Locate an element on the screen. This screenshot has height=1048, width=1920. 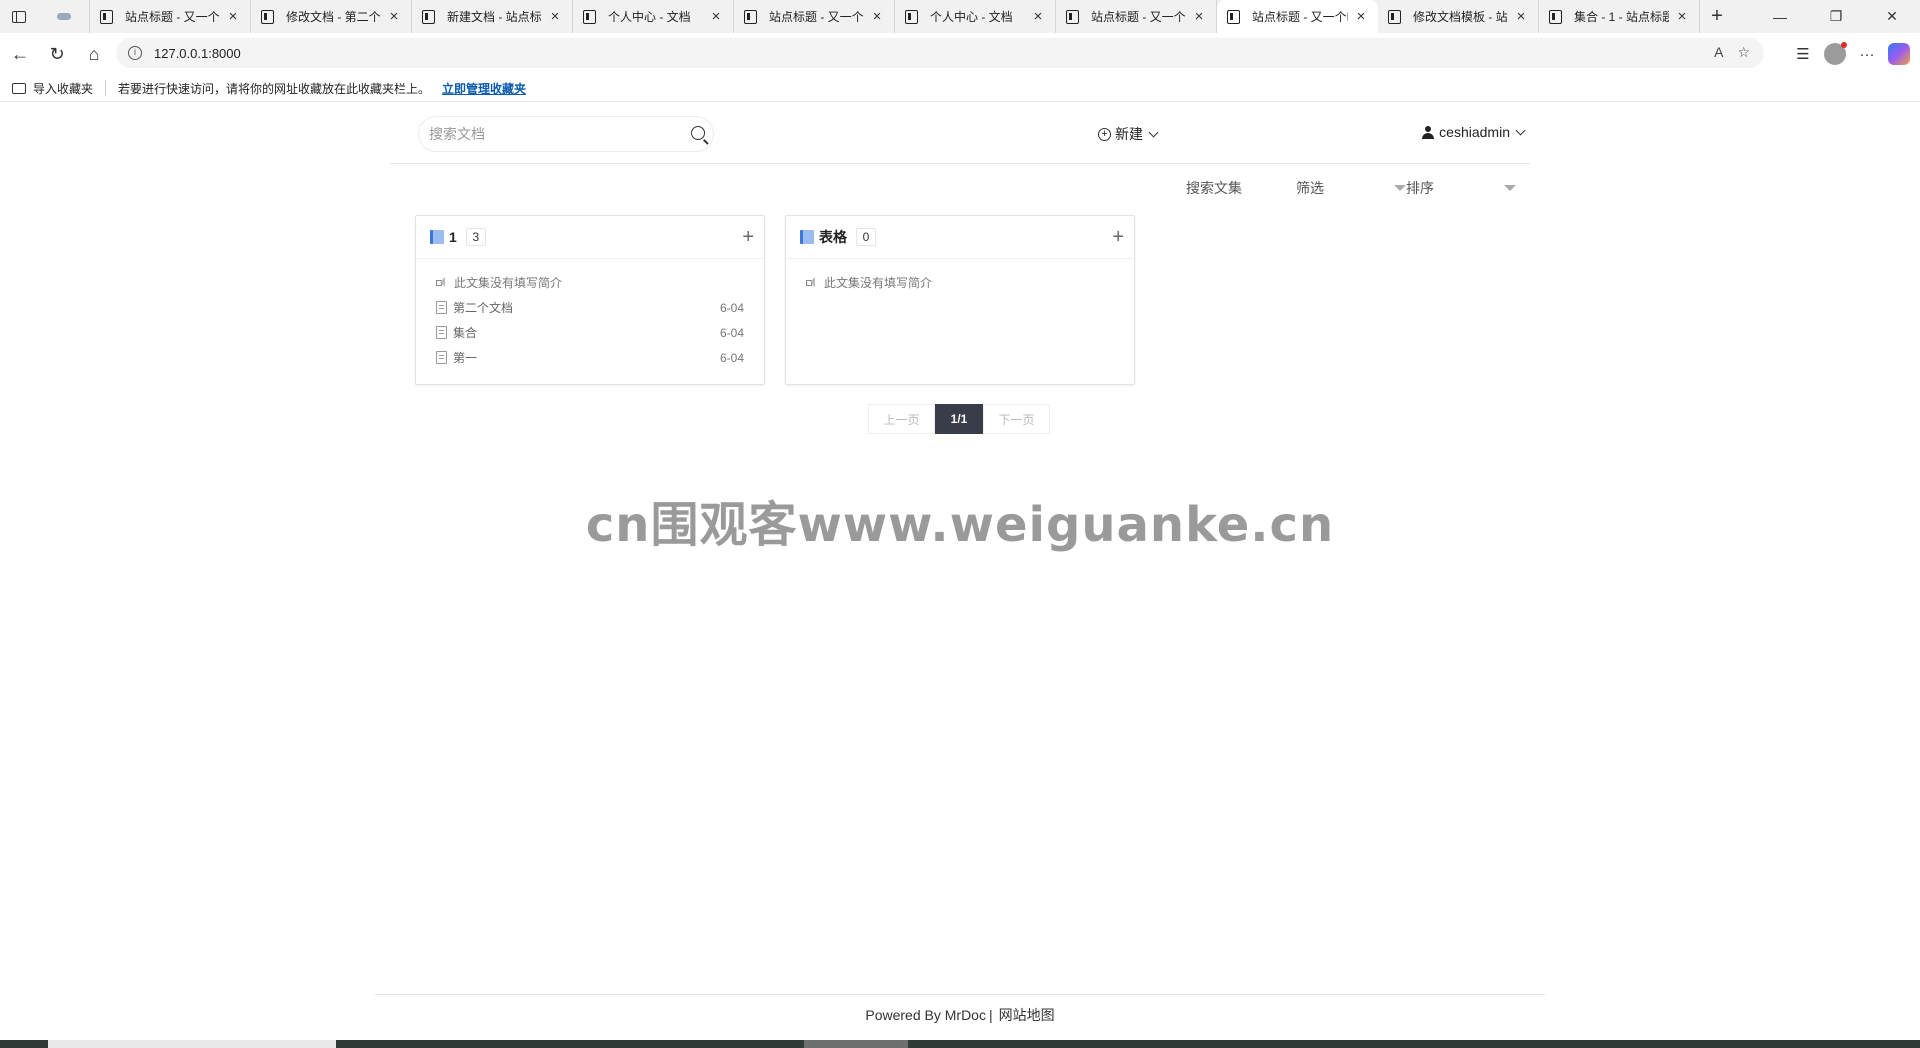
site-footer: Powered By MrDoc | 网站地图 is located at coordinates (960, 1014).